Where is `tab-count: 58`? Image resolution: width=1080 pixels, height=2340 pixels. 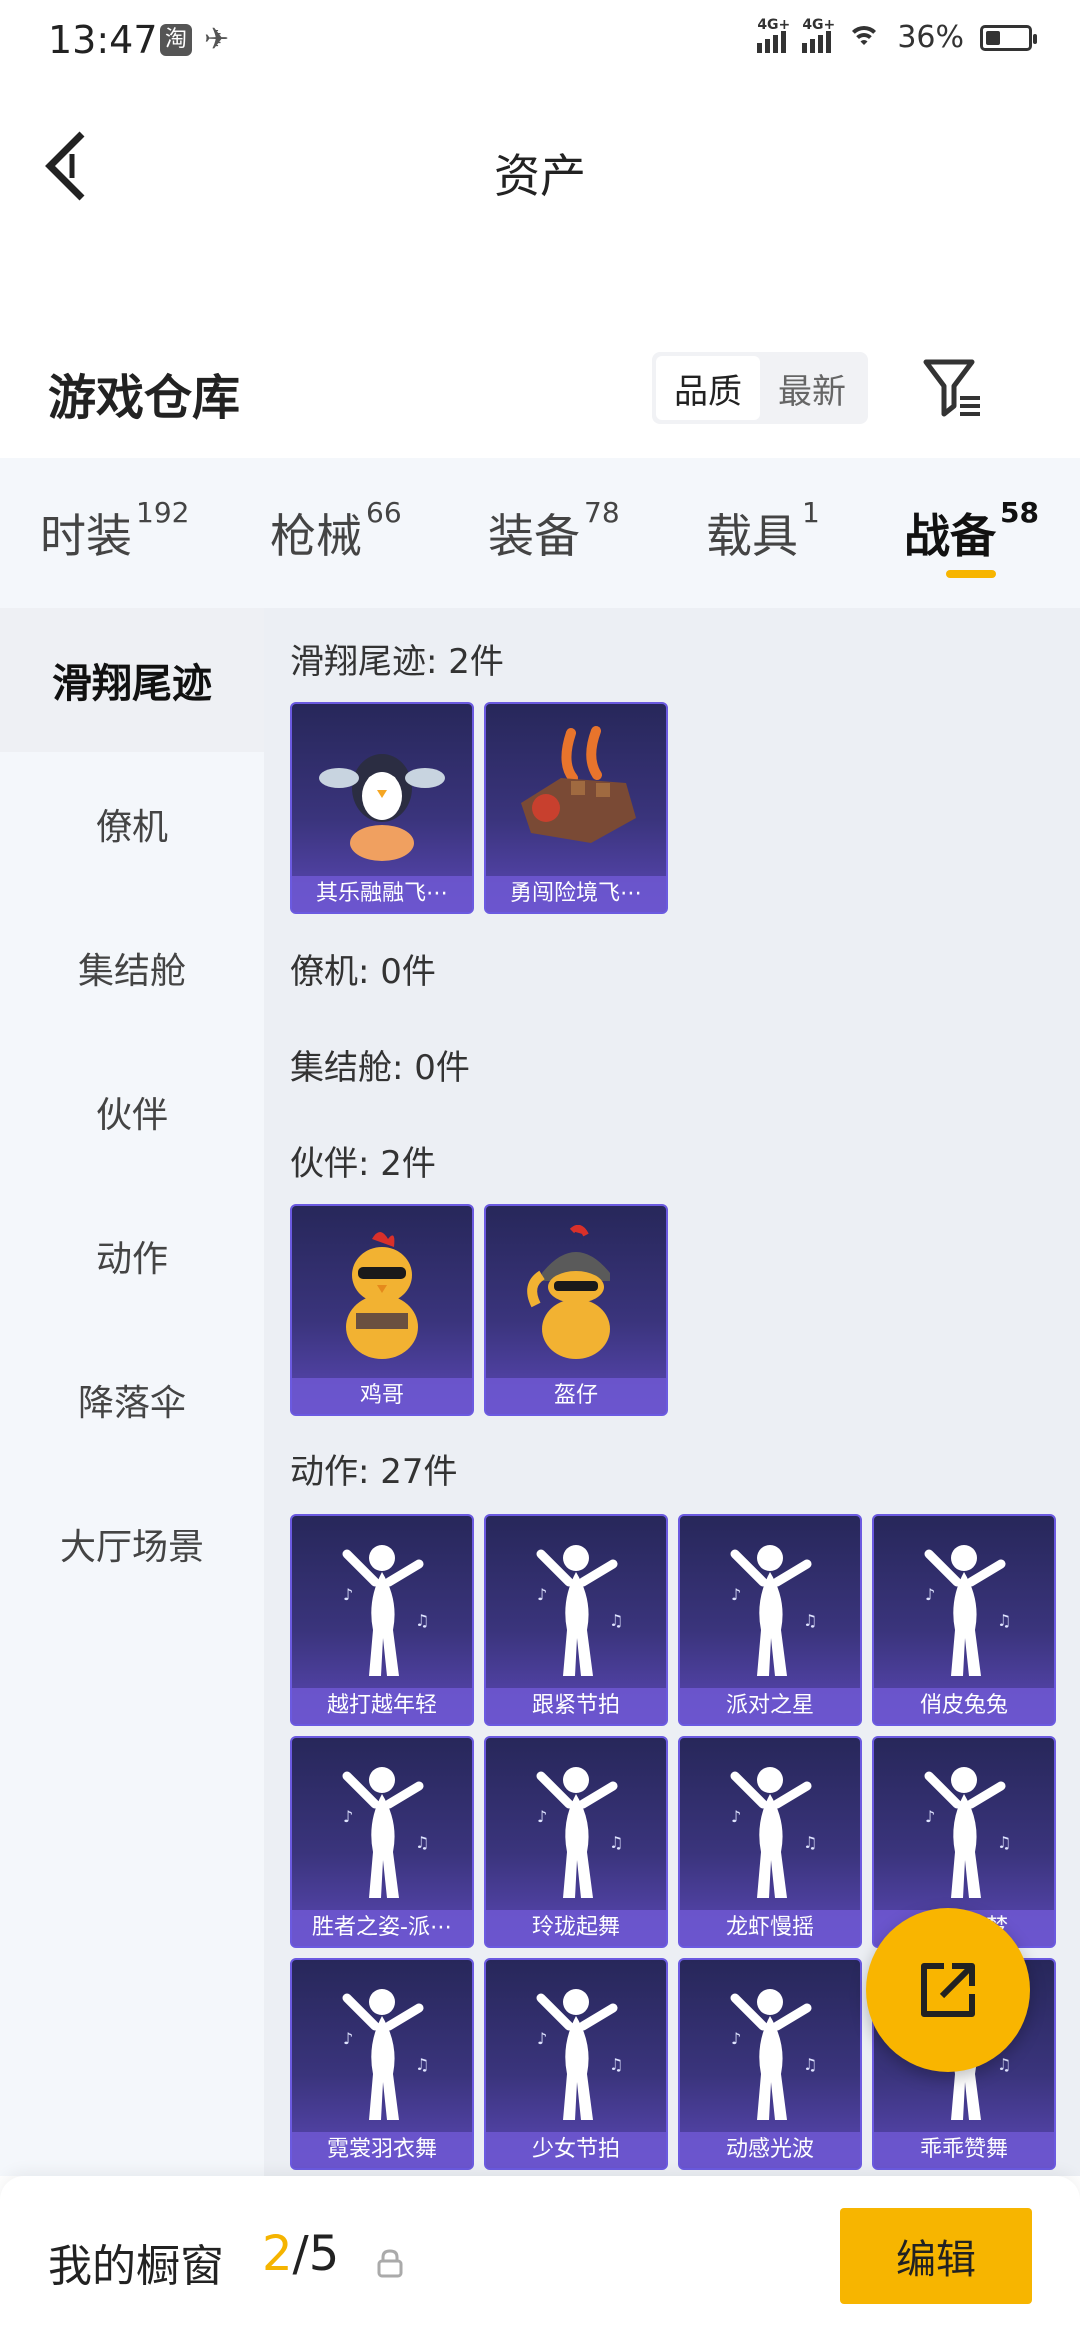 tab-count: 58 is located at coordinates (1019, 512).